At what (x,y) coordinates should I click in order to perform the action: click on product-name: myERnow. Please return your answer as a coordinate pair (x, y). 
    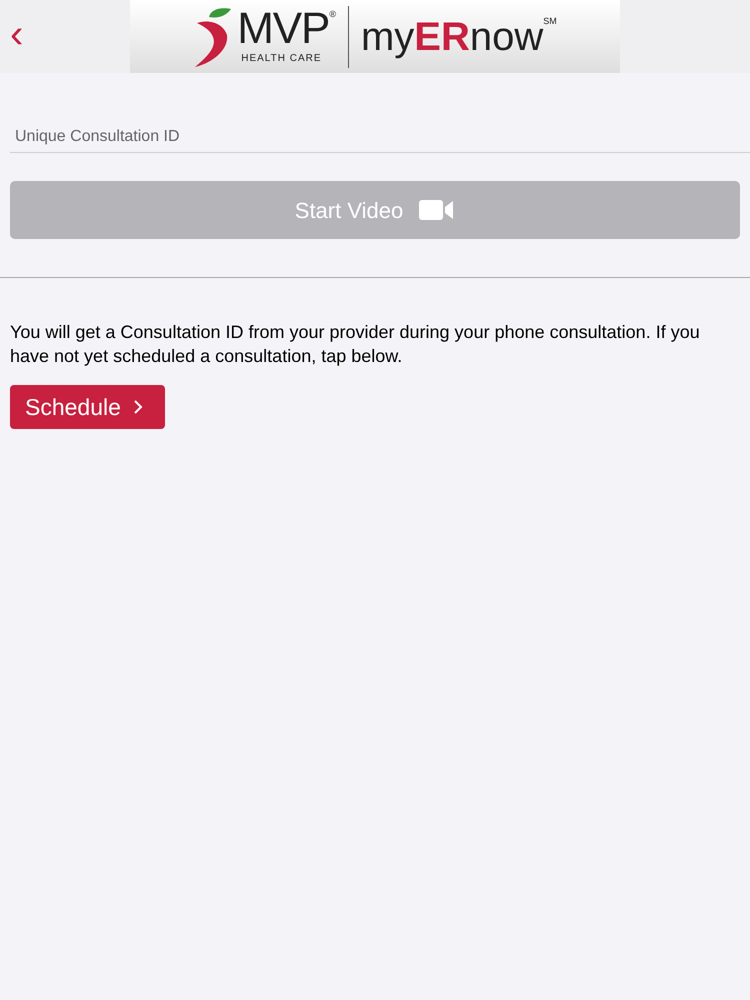
    Looking at the image, I should click on (452, 37).